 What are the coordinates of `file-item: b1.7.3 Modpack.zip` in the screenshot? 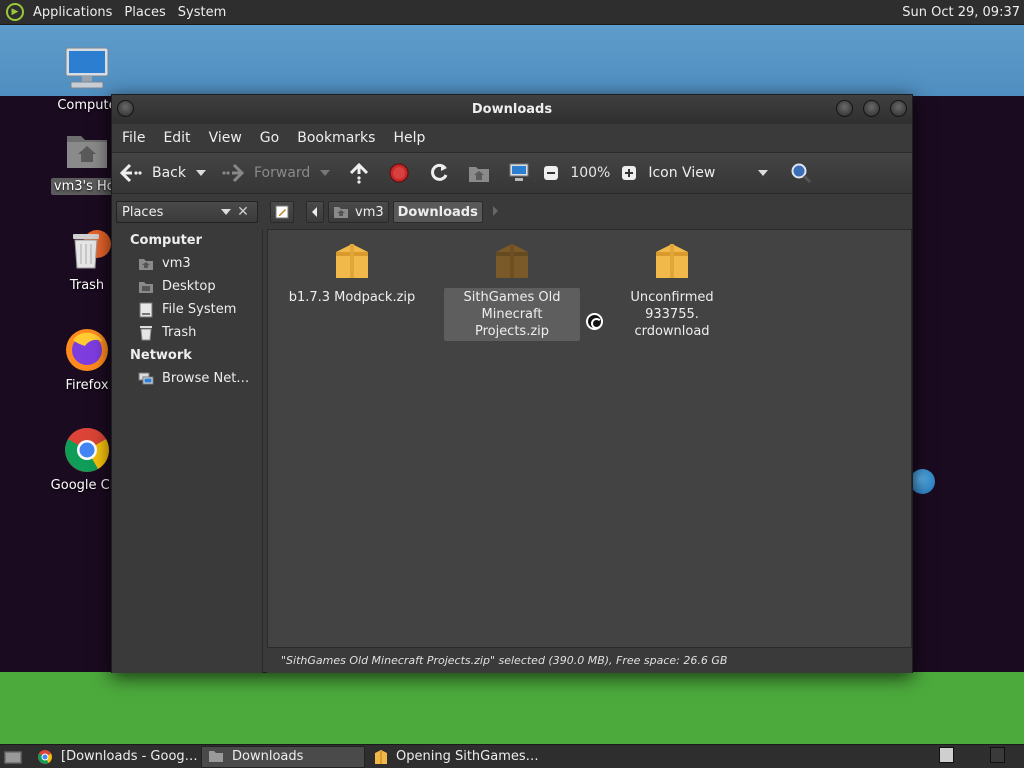 It's located at (352, 274).